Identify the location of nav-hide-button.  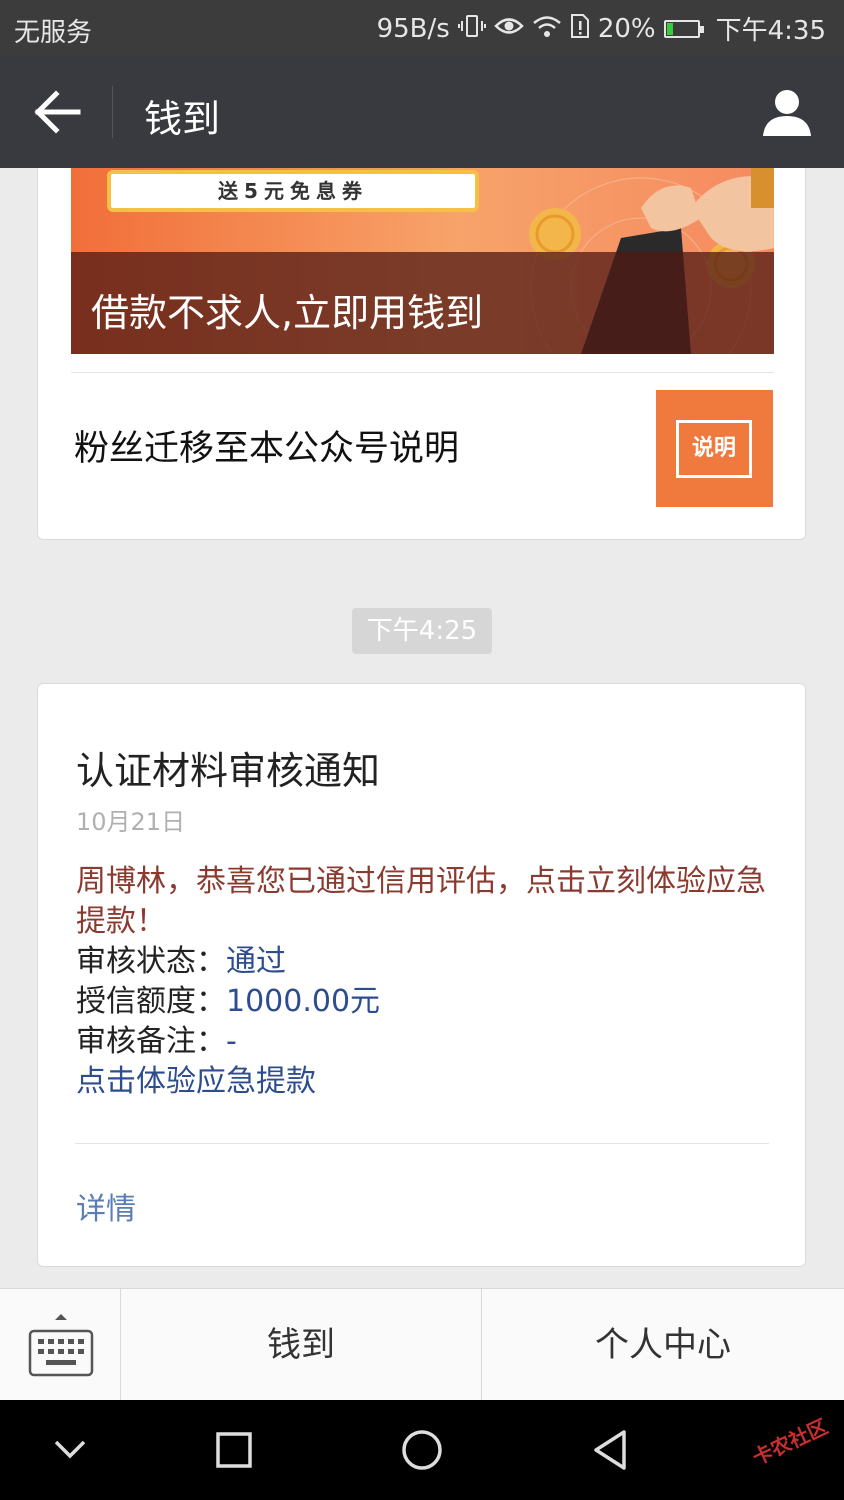
(70, 1450).